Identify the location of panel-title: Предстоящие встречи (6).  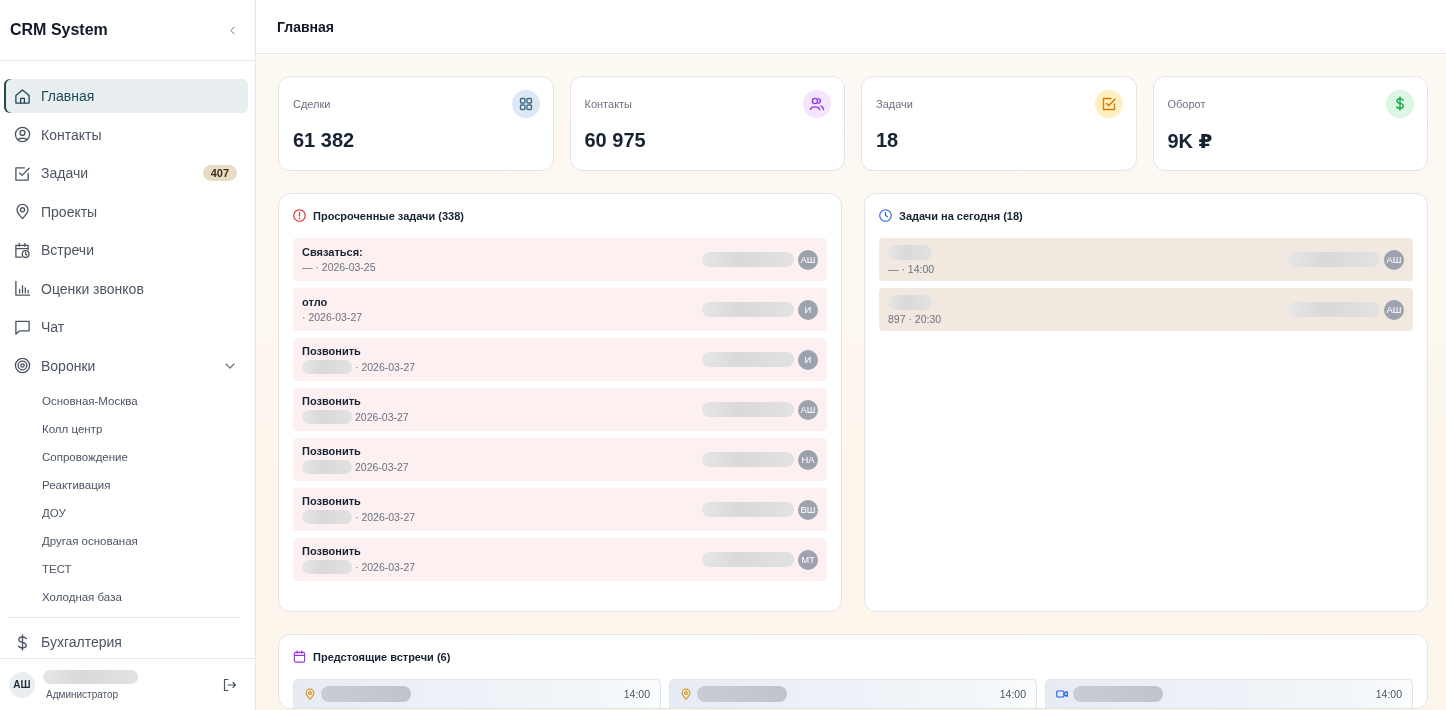
(382, 656).